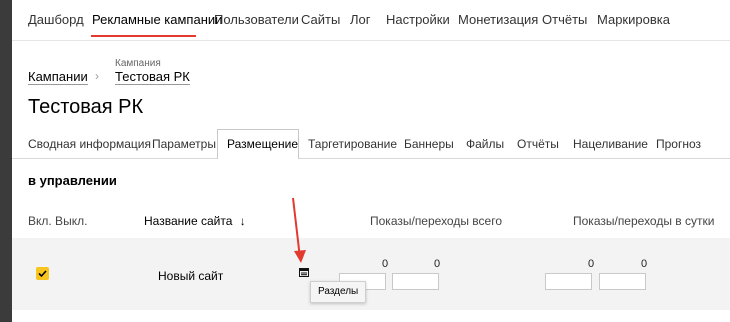  Describe the element at coordinates (299, 230) in the screenshot. I see `annotation-arrow` at that location.